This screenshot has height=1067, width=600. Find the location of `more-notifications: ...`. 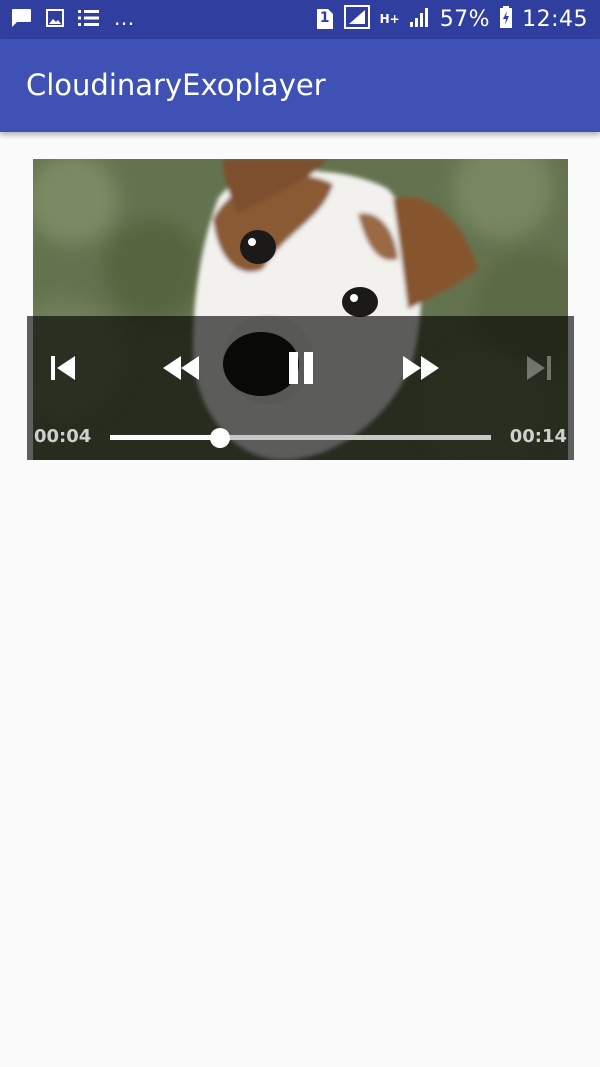

more-notifications: ... is located at coordinates (124, 18).